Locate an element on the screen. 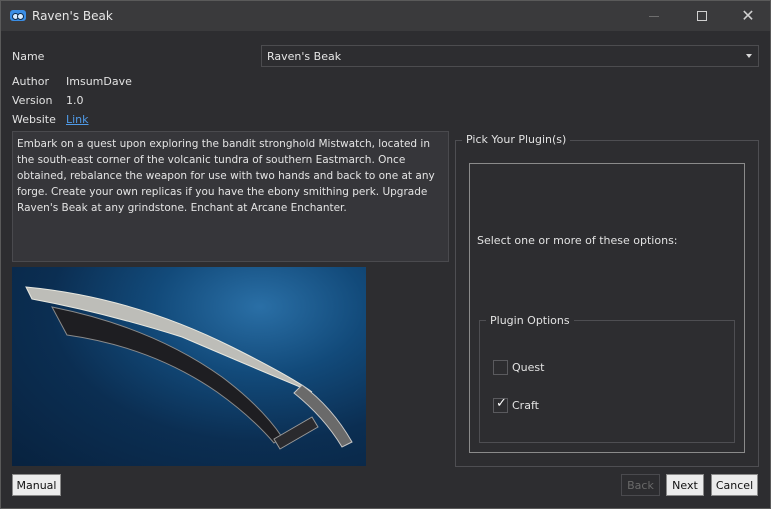 The image size is (771, 509). cancel-button: Cancel is located at coordinates (734, 485).